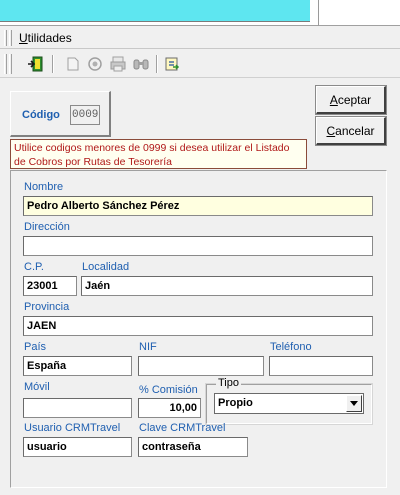 The width and height of the screenshot is (400, 495). What do you see at coordinates (77, 408) in the screenshot?
I see `movil-field` at bounding box center [77, 408].